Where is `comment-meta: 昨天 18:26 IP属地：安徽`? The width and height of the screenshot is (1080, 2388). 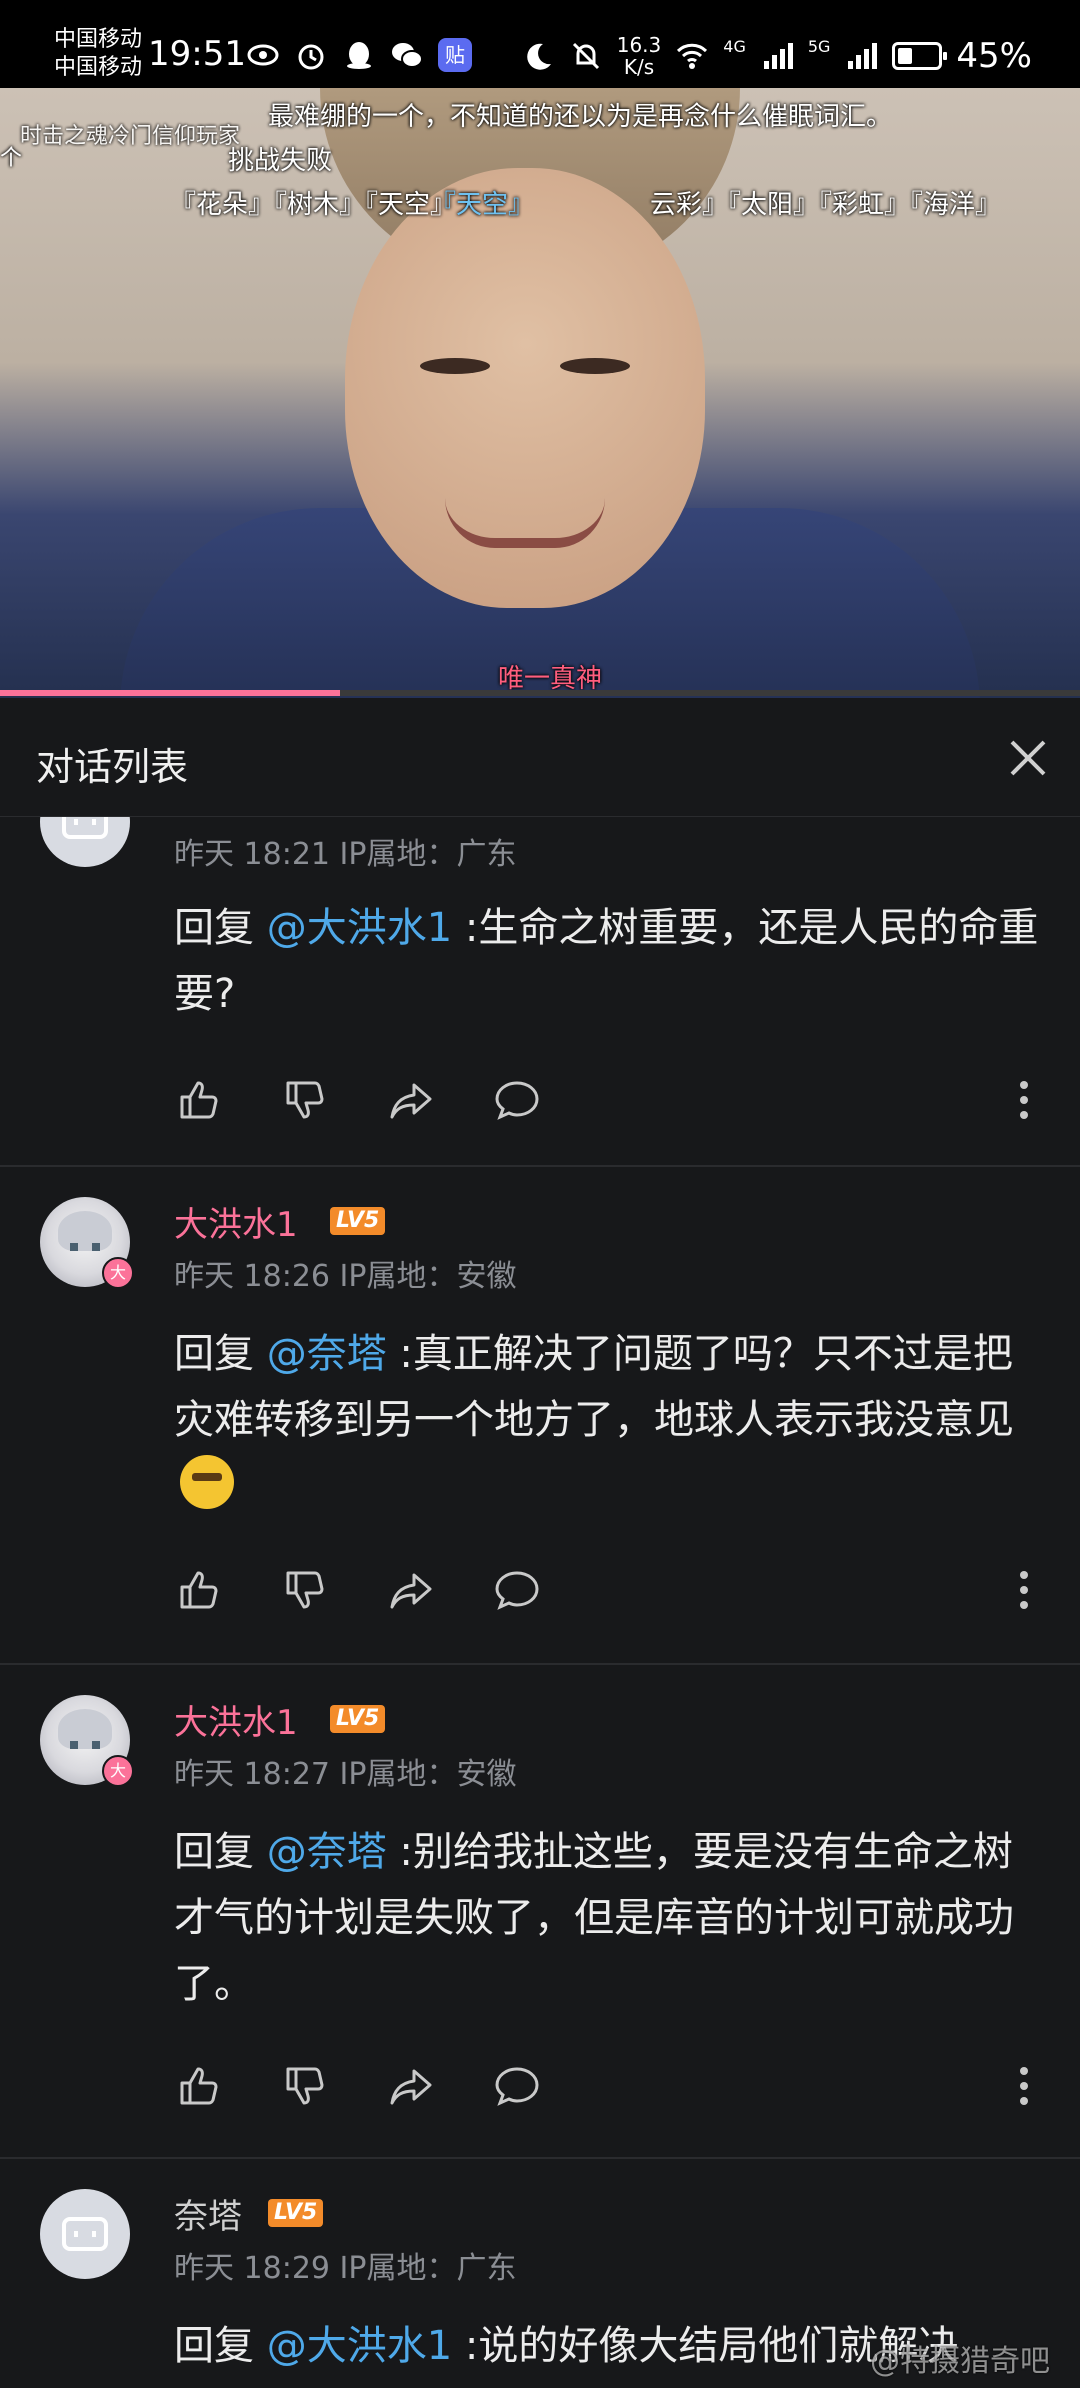
comment-meta: 昨天 18:26 IP属地：安徽 is located at coordinates (345, 1276).